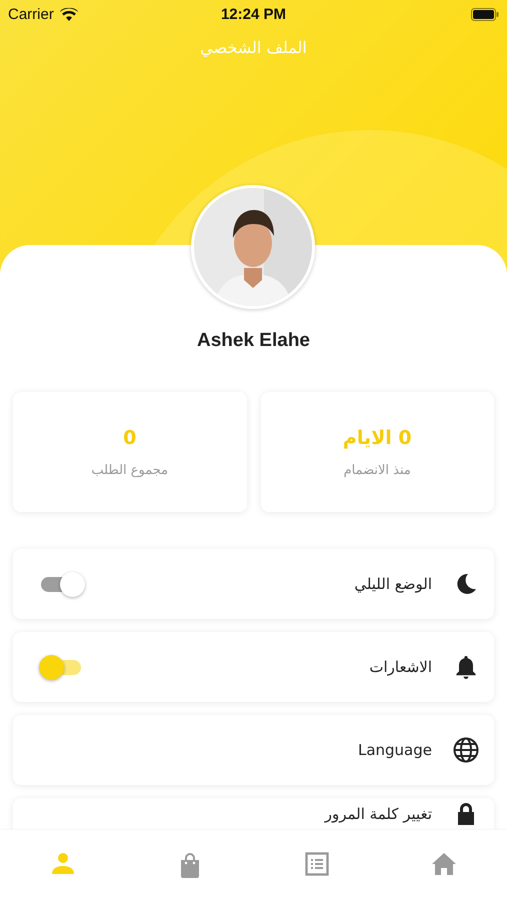 The width and height of the screenshot is (507, 900). What do you see at coordinates (466, 667) in the screenshot?
I see `bell-icon` at bounding box center [466, 667].